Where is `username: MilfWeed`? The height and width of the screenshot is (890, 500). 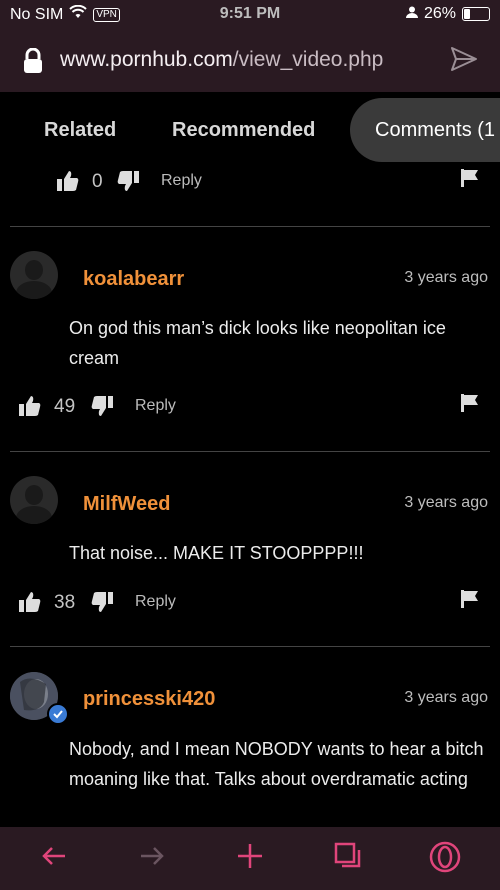 username: MilfWeed is located at coordinates (126, 504).